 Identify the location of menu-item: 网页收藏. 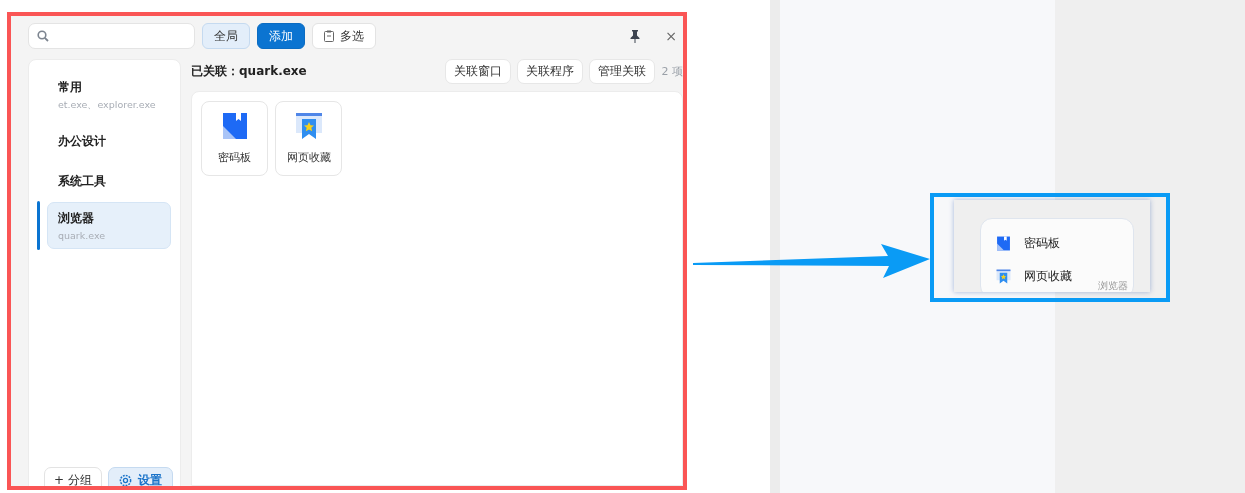
(1034, 276).